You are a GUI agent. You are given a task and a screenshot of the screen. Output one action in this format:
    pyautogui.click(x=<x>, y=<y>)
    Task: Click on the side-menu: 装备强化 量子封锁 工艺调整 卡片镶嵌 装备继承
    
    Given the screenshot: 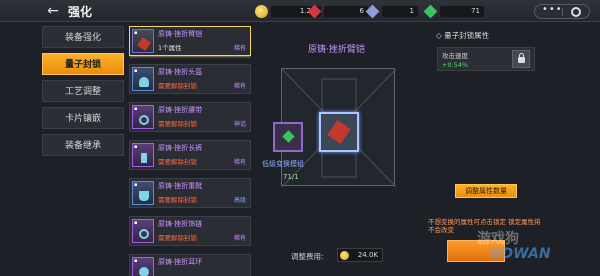 What is the action you would take?
    pyautogui.click(x=83, y=93)
    